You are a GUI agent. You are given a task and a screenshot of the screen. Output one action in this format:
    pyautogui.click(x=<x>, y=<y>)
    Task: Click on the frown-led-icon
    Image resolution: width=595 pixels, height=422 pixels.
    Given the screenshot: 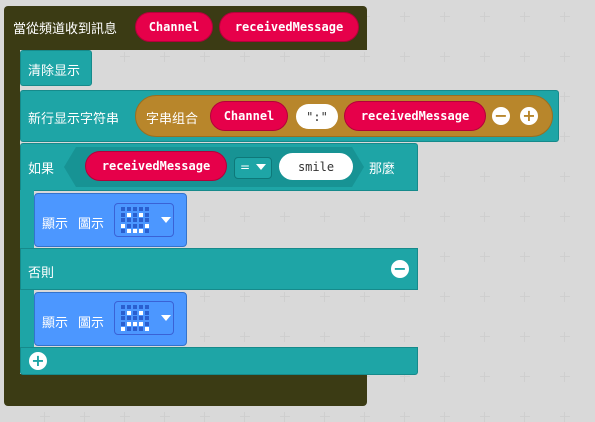 What is the action you would take?
    pyautogui.click(x=136, y=318)
    